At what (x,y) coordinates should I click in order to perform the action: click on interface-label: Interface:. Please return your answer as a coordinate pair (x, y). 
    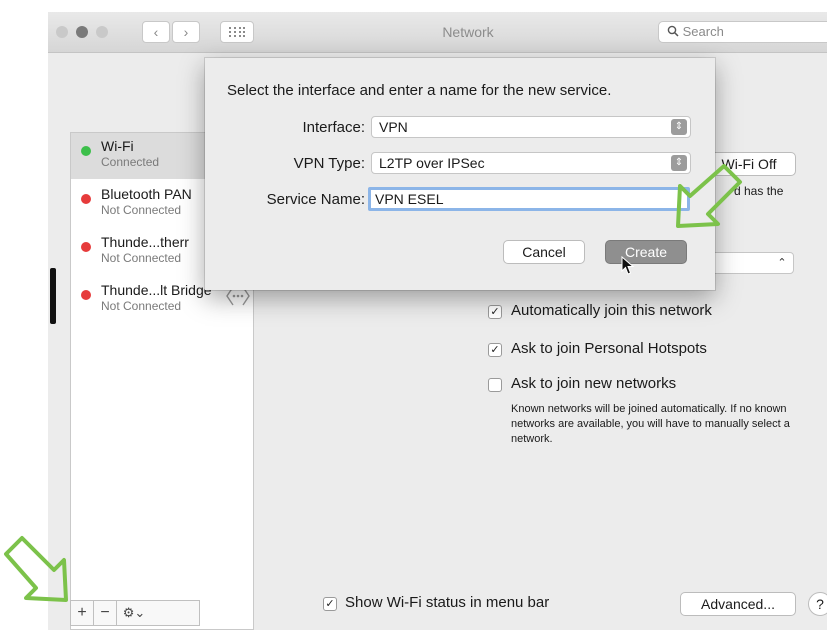
    Looking at the image, I should click on (333, 127).